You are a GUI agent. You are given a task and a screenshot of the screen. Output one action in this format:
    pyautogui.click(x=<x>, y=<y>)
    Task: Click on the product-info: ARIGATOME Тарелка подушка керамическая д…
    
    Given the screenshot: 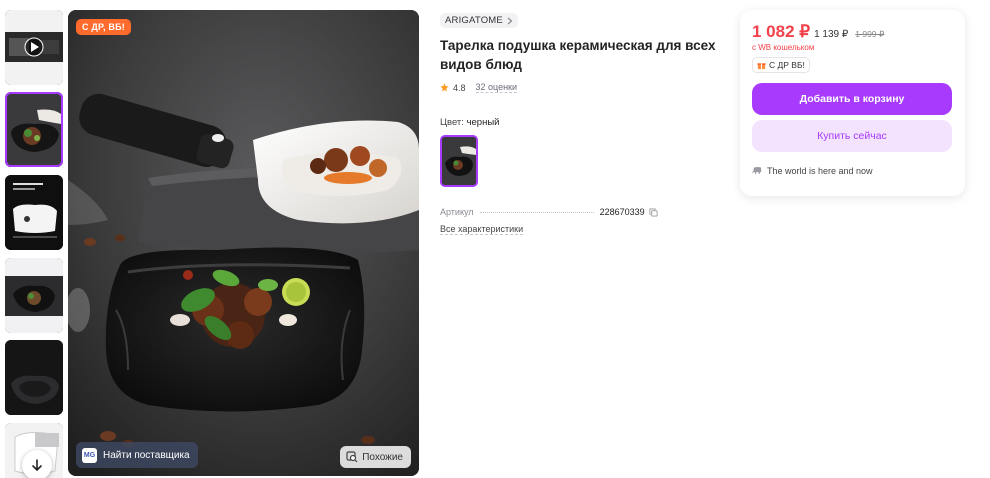 What is the action you would take?
    pyautogui.click(x=582, y=123)
    